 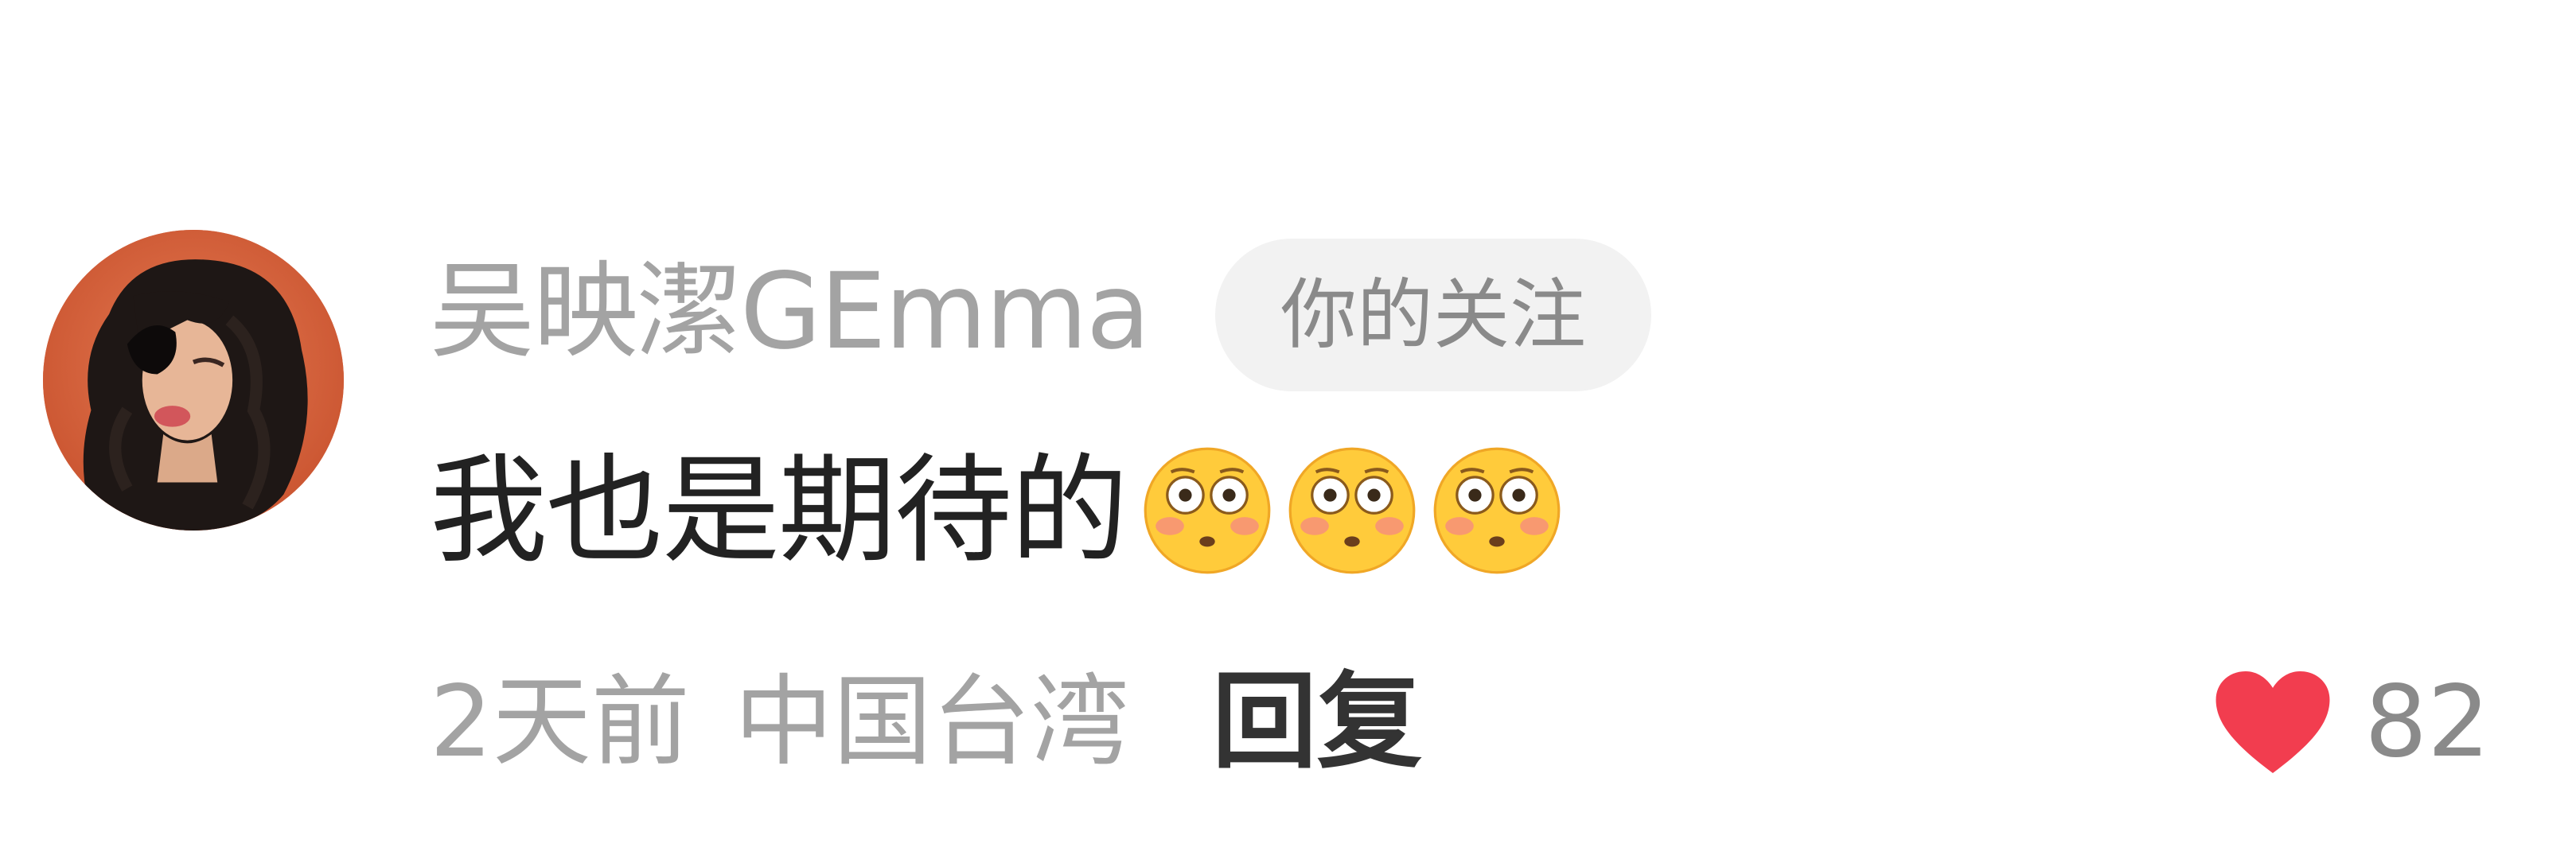 I want to click on user-avatar, so click(x=193, y=380).